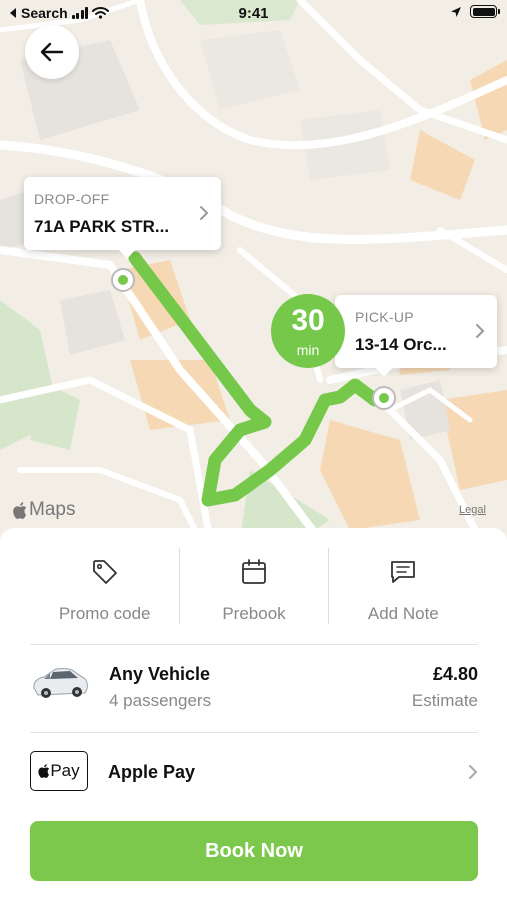 This screenshot has height=900, width=507. I want to click on promo-code-label: Promo code, so click(104, 613).